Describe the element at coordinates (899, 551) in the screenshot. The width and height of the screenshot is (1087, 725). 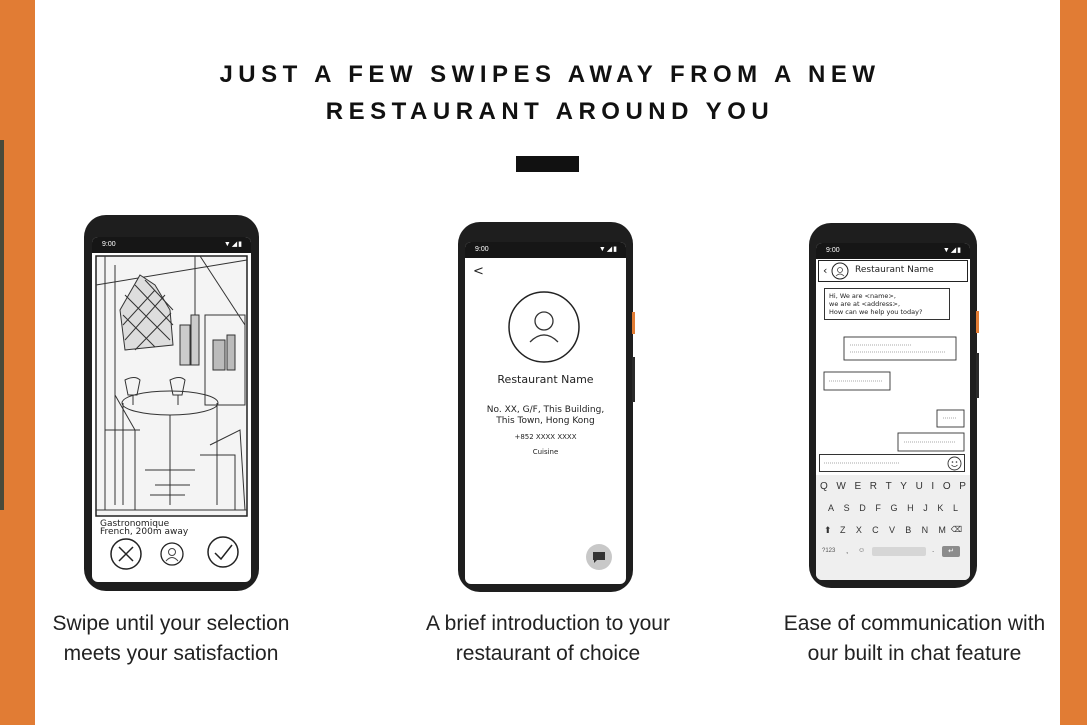
I see `space-key` at that location.